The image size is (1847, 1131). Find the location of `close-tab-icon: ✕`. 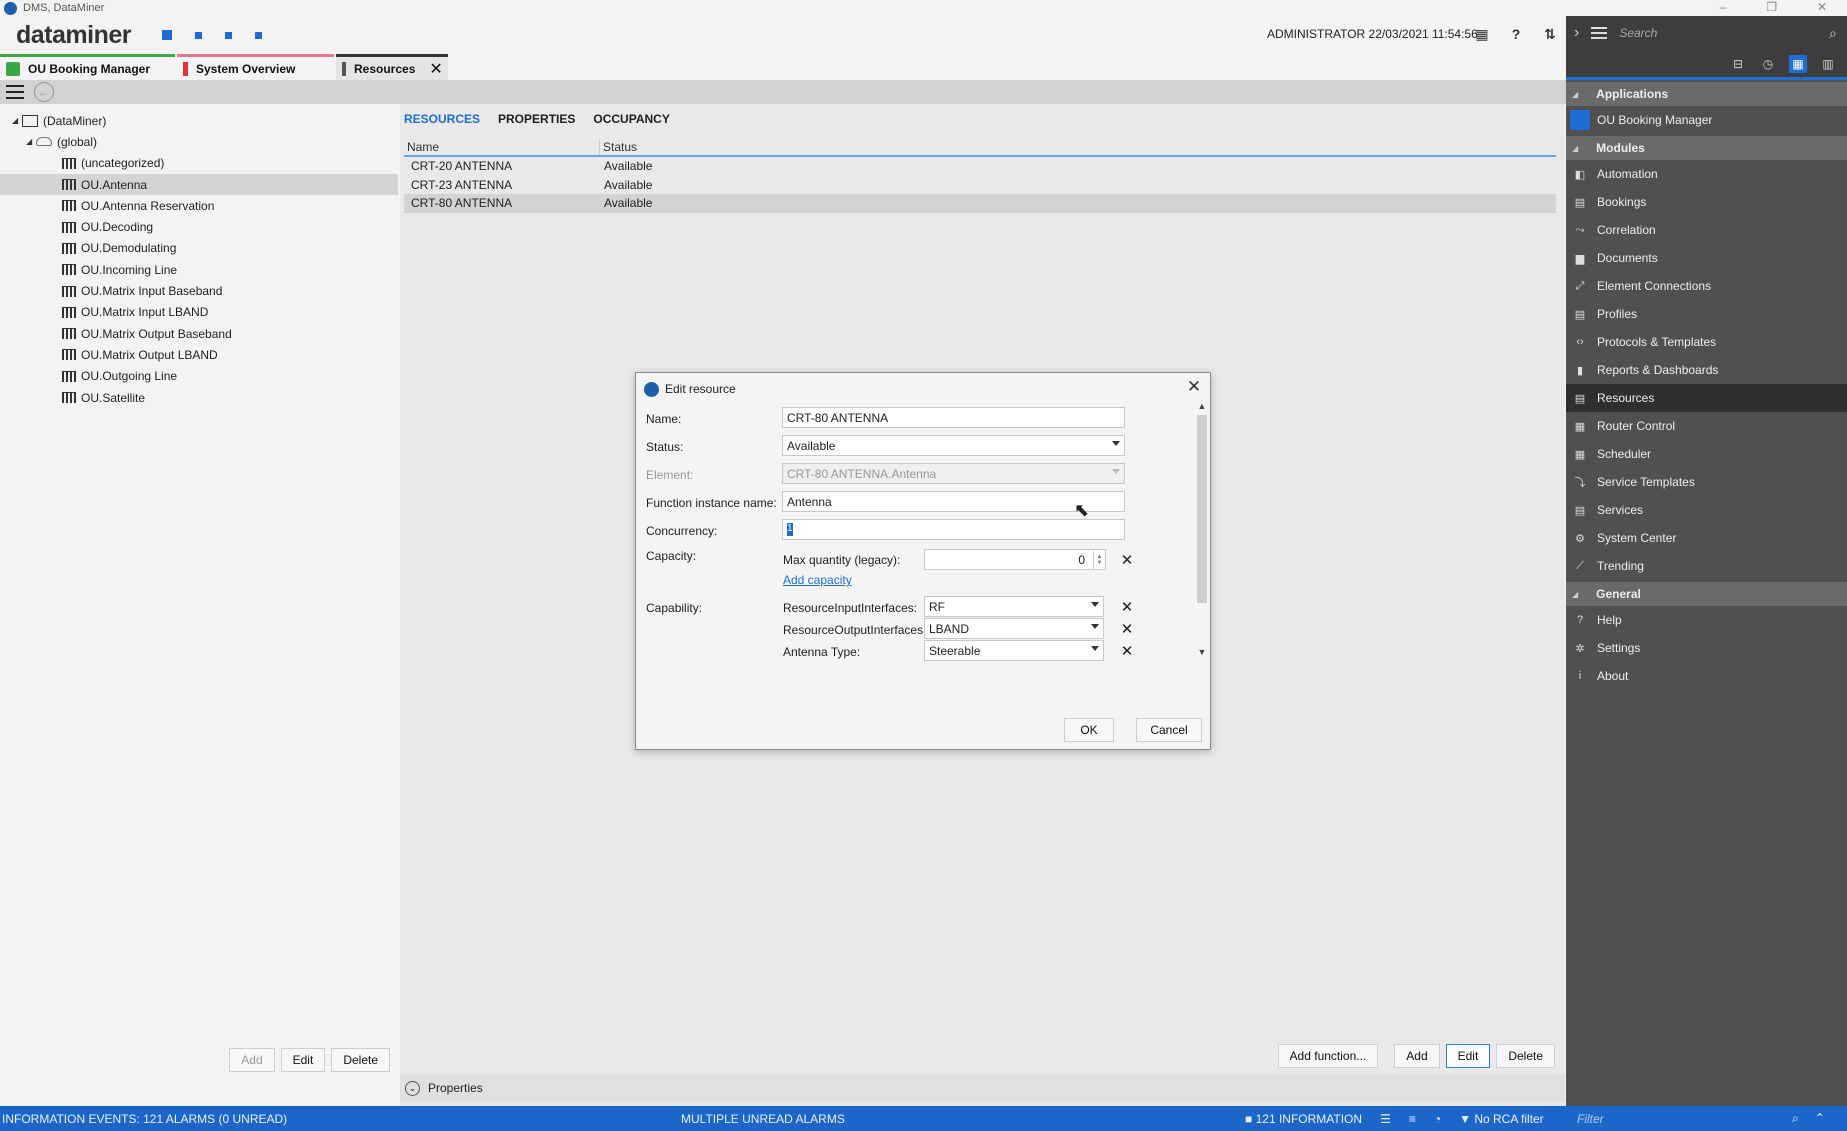

close-tab-icon: ✕ is located at coordinates (435, 69).